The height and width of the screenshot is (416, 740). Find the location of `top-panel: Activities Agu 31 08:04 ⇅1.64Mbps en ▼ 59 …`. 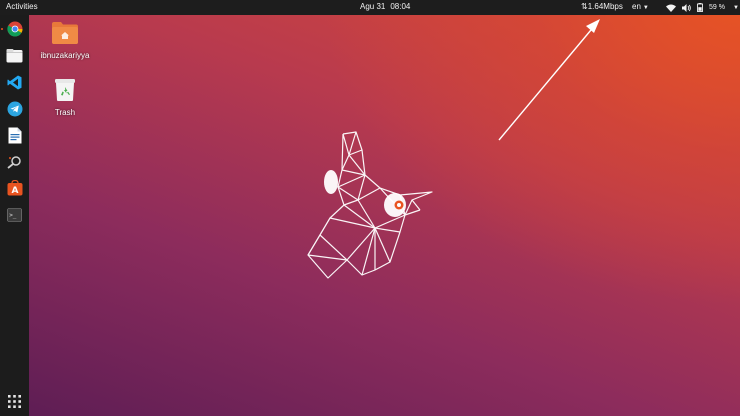

top-panel: Activities Agu 31 08:04 ⇅1.64Mbps en ▼ 59 … is located at coordinates (370, 7).